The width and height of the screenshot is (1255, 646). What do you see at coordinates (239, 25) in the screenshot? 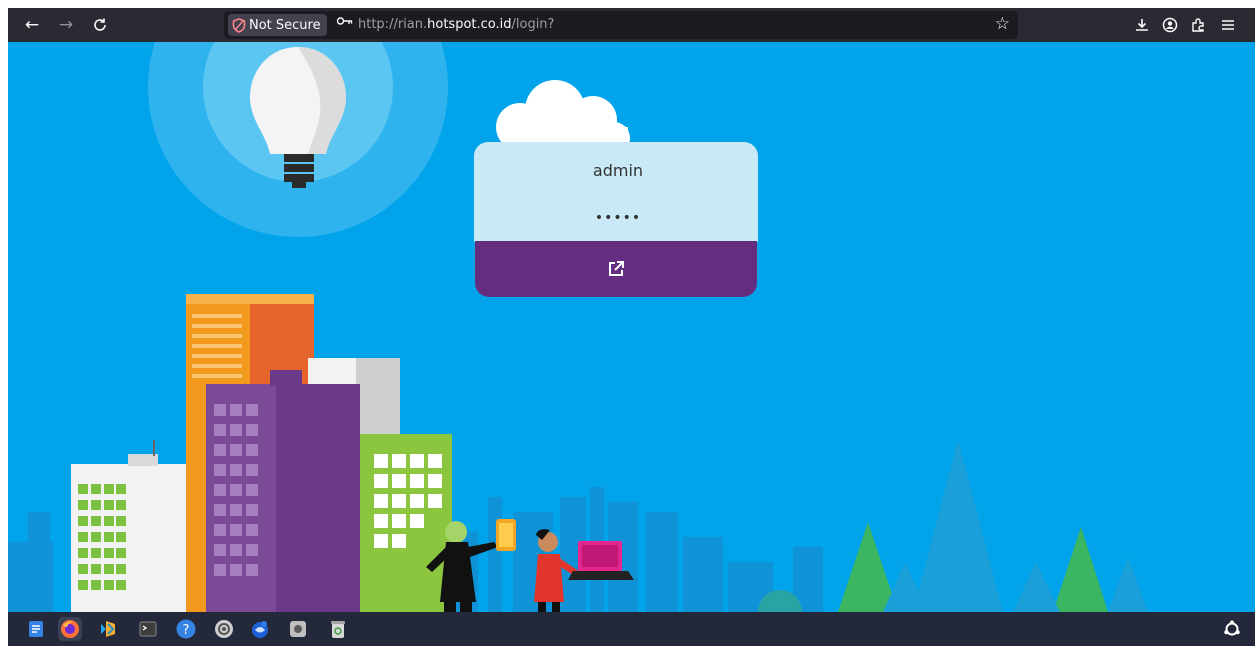
I see `shield-warning-icon` at bounding box center [239, 25].